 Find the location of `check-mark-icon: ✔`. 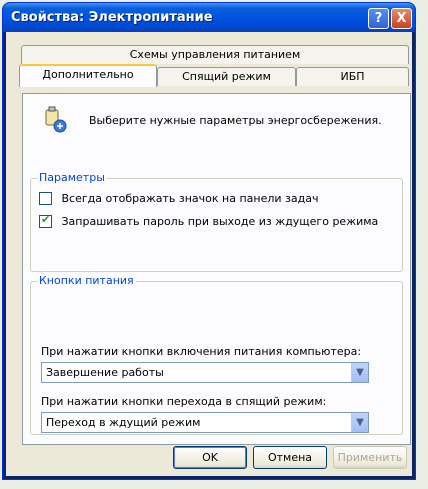

check-mark-icon: ✔ is located at coordinates (46, 219).